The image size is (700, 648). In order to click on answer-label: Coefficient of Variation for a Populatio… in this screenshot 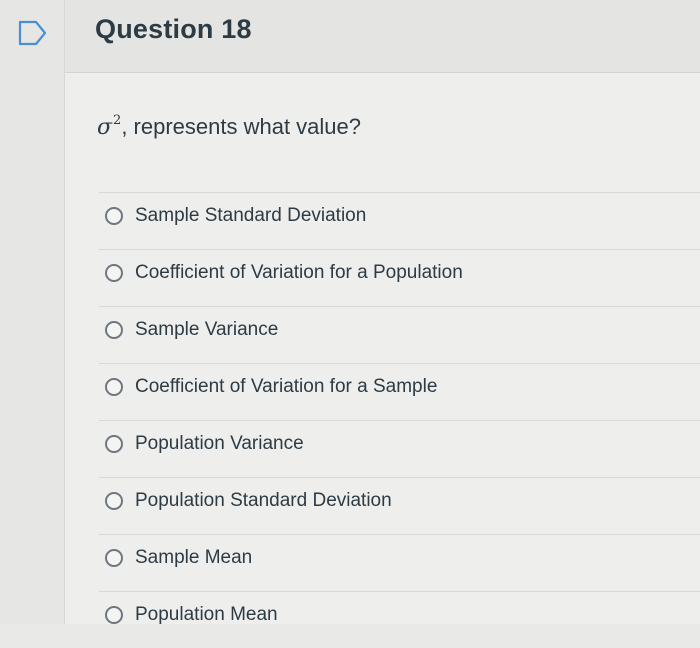, I will do `click(299, 272)`.